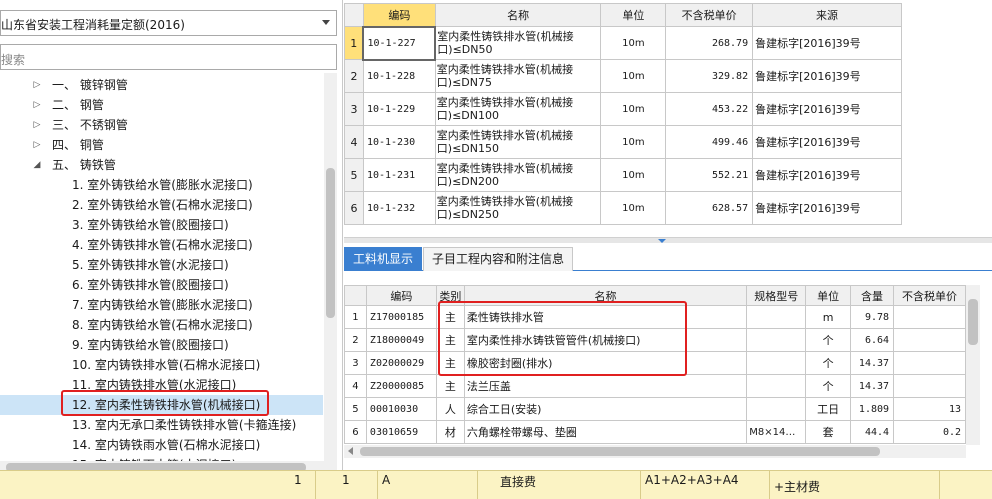 The height and width of the screenshot is (499, 992). Describe the element at coordinates (872, 340) in the screenshot. I see `material-quantity: 6.64` at that location.